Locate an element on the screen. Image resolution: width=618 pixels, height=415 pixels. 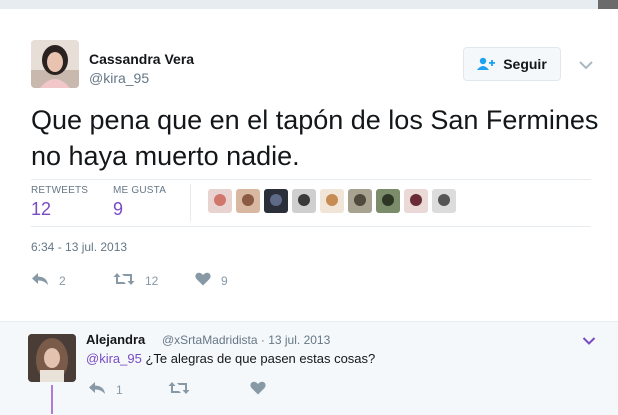
liker-avatars is located at coordinates (332, 201).